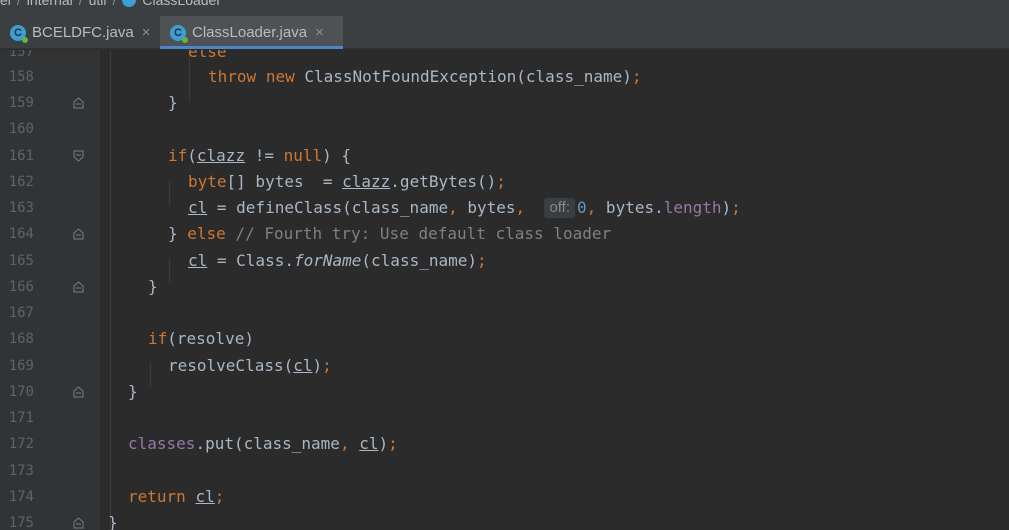 The image size is (1009, 530). I want to click on line-number: 171, so click(21, 418).